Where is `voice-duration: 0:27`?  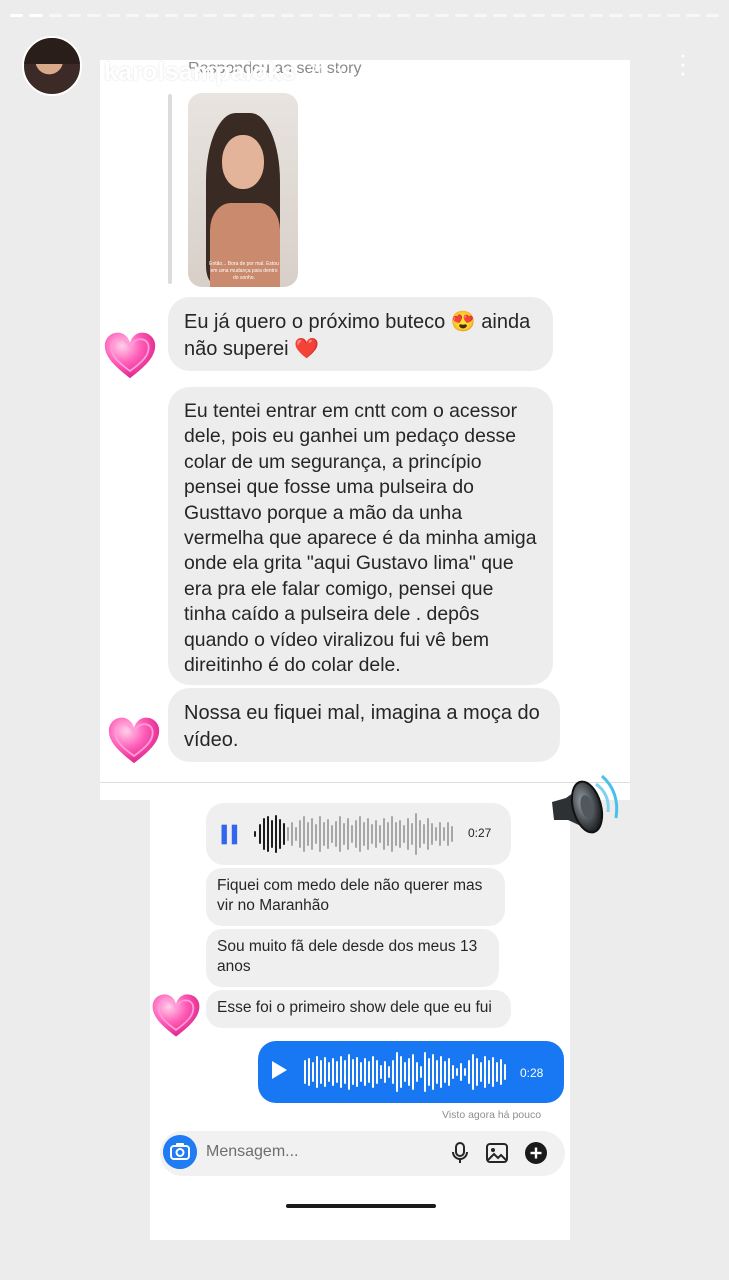
voice-duration: 0:27 is located at coordinates (480, 833).